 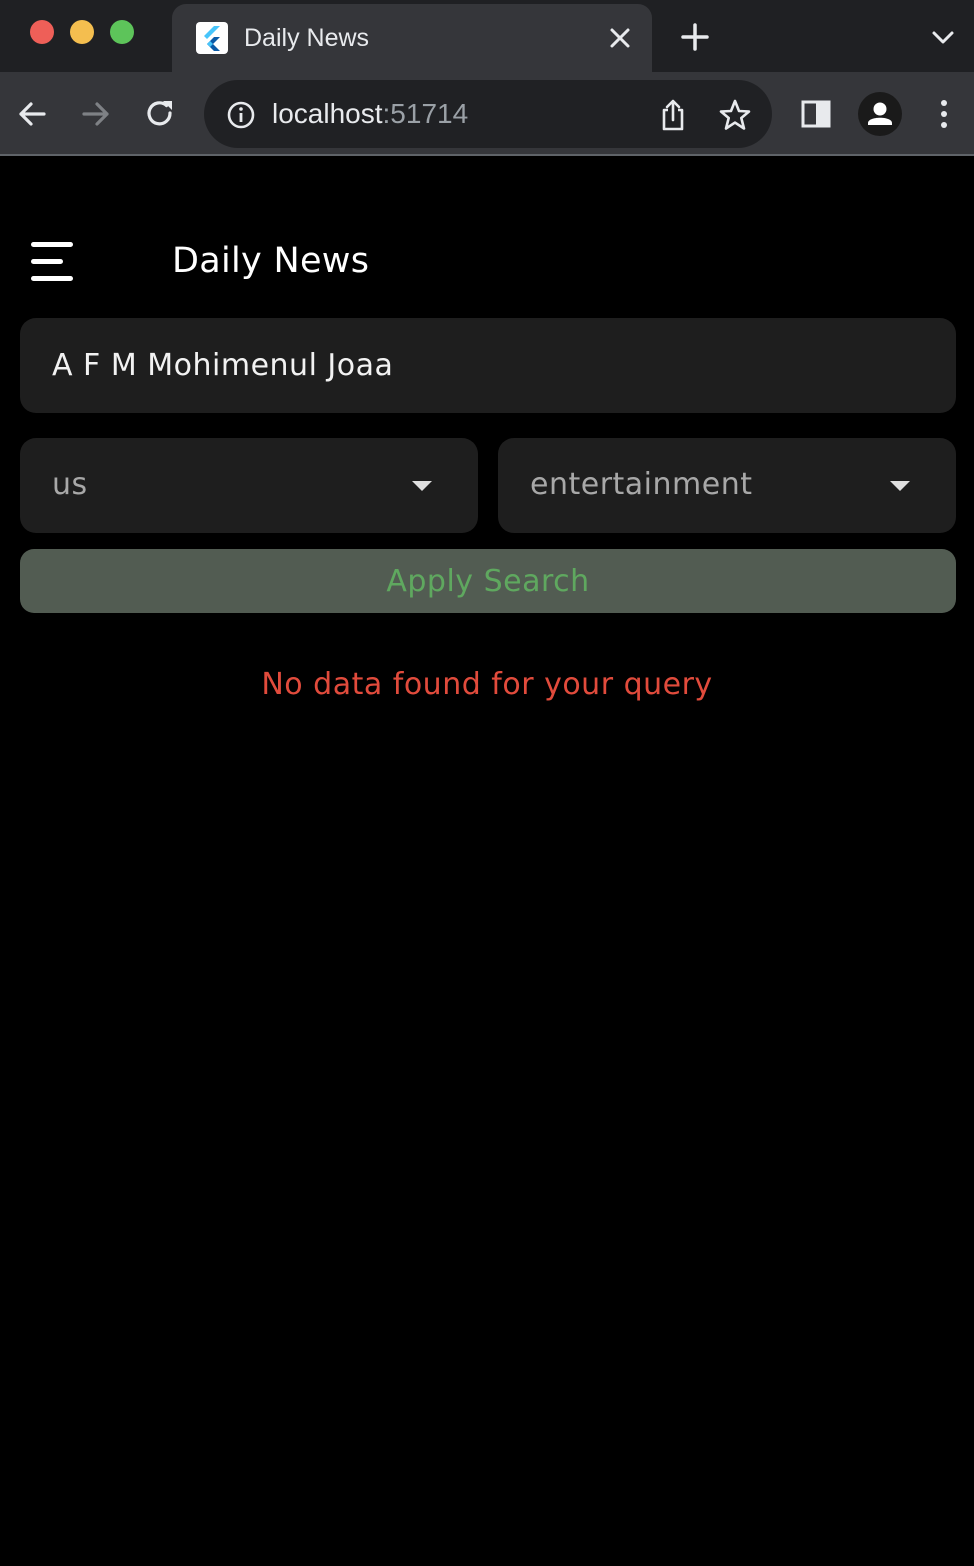 I want to click on tab-title: Daily News, so click(x=307, y=38).